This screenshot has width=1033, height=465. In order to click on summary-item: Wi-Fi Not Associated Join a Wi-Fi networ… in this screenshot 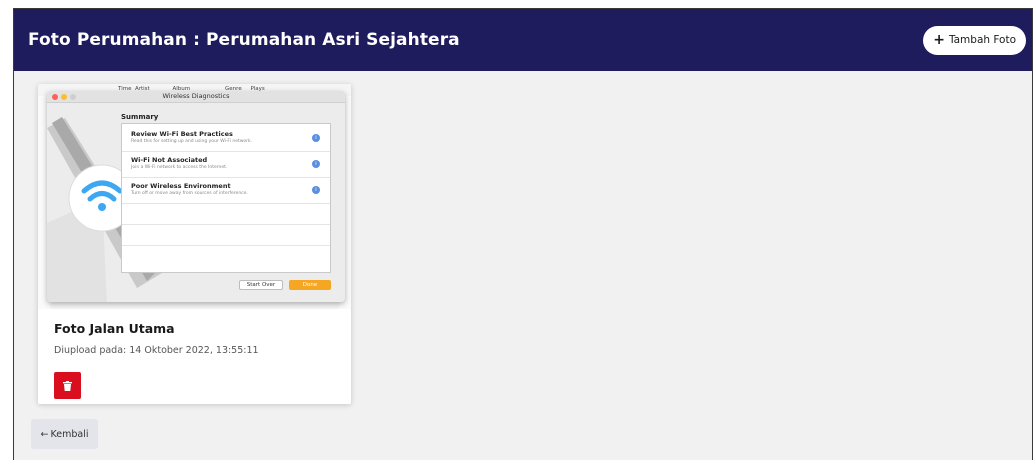, I will do `click(179, 163)`.